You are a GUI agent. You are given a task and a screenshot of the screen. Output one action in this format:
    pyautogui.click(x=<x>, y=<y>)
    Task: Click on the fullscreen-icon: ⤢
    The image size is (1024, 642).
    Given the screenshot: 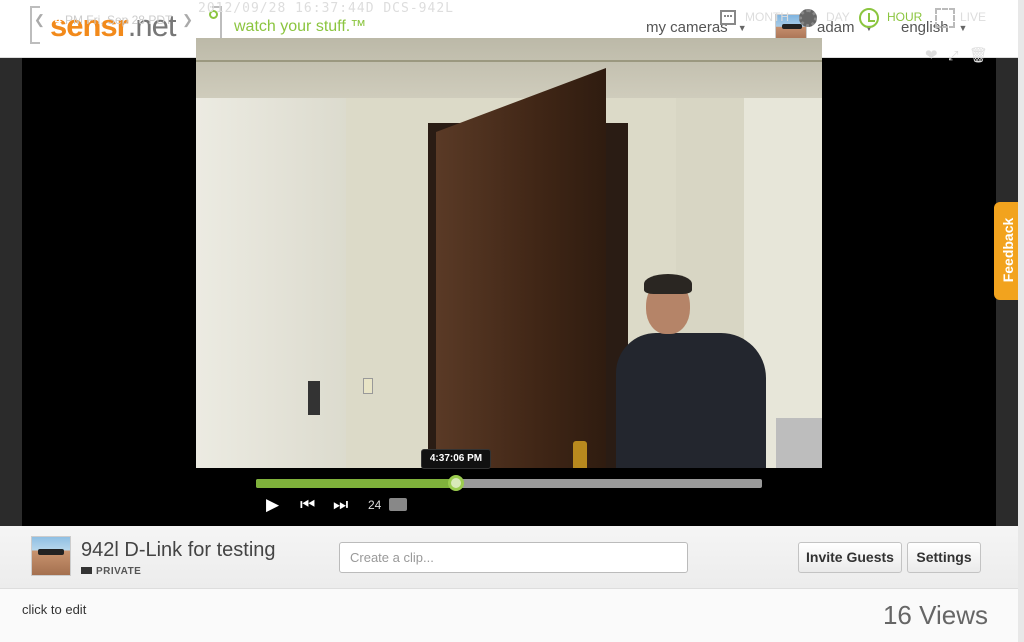 What is the action you would take?
    pyautogui.click(x=953, y=56)
    